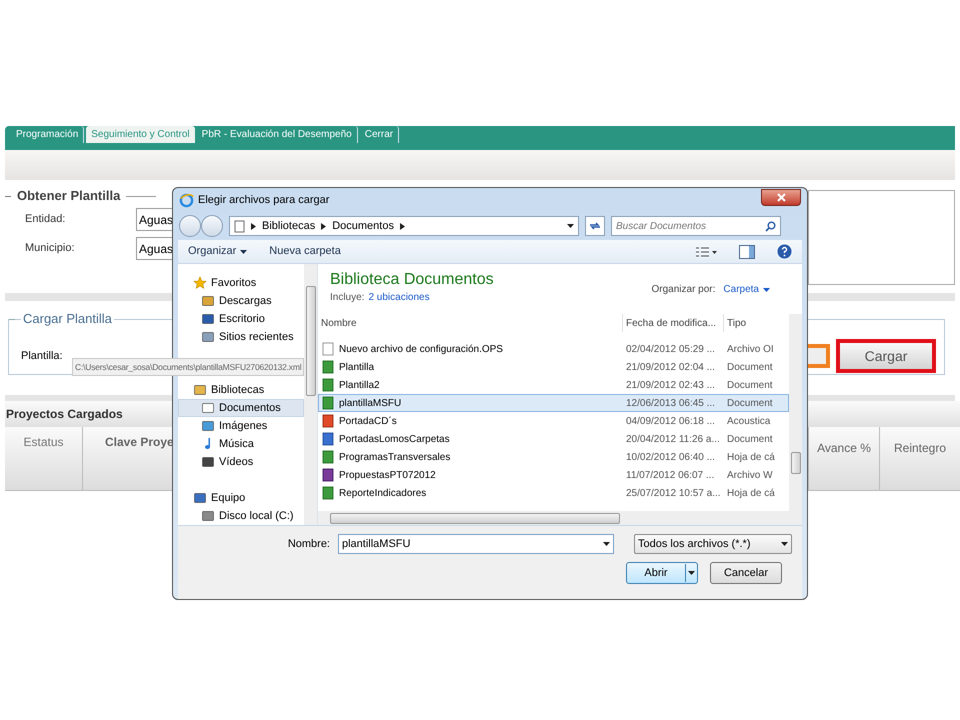  I want to click on text-document-icon, so click(328, 439).